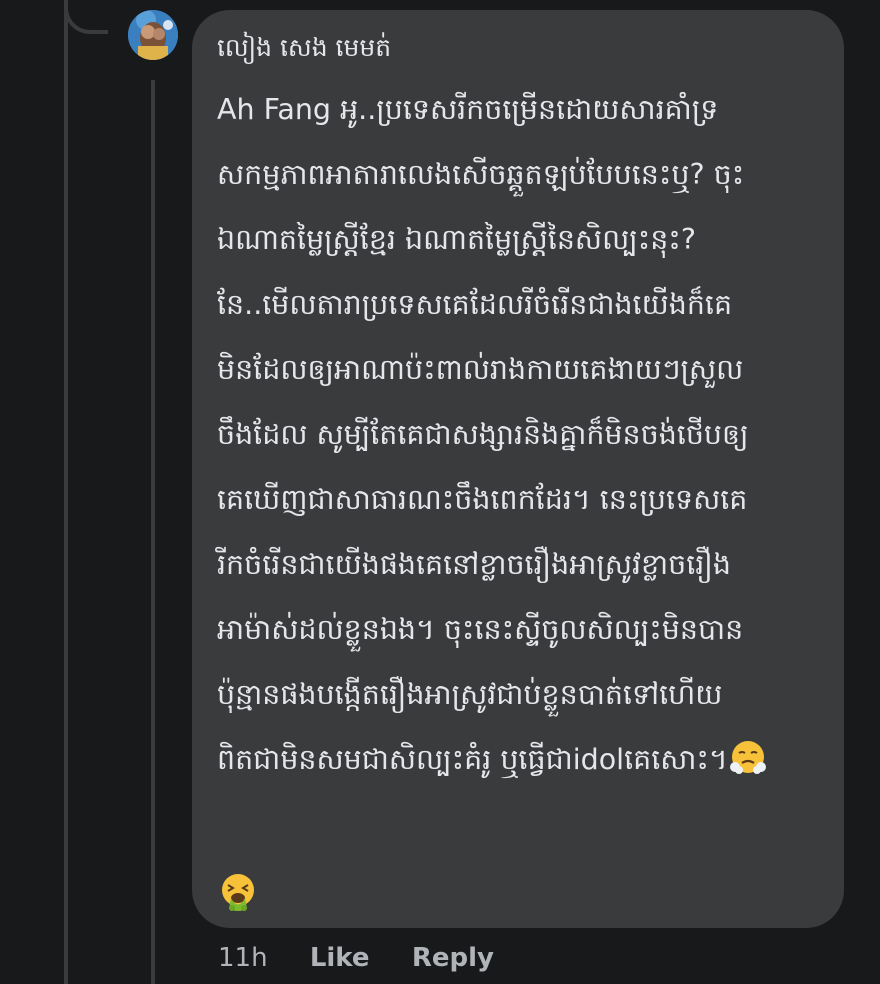  I want to click on comment-text-line: អូ..ប្រទេសរីកចម្រើនដោយសារគាំទ្រ, so click(525, 109).